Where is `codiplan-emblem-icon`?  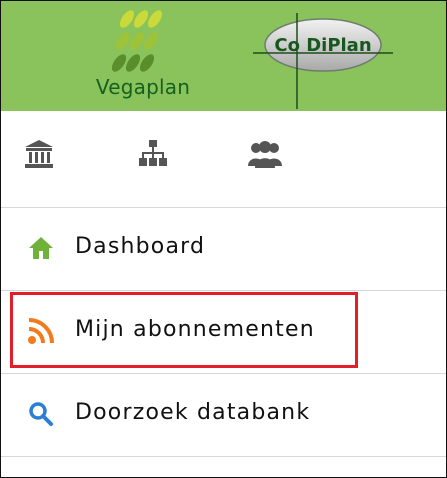
codiplan-emblem-icon is located at coordinates (323, 61).